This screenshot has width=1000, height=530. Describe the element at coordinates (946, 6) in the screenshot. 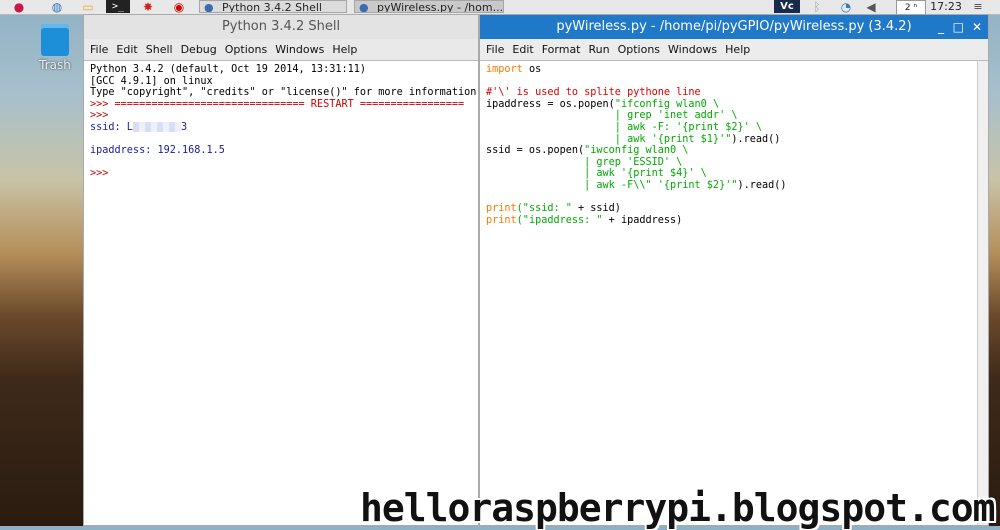

I see `clock: 17:23` at that location.